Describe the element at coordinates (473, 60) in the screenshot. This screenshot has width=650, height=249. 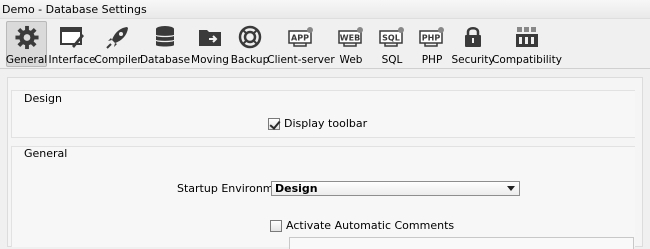
I see `tab-label: Security` at that location.